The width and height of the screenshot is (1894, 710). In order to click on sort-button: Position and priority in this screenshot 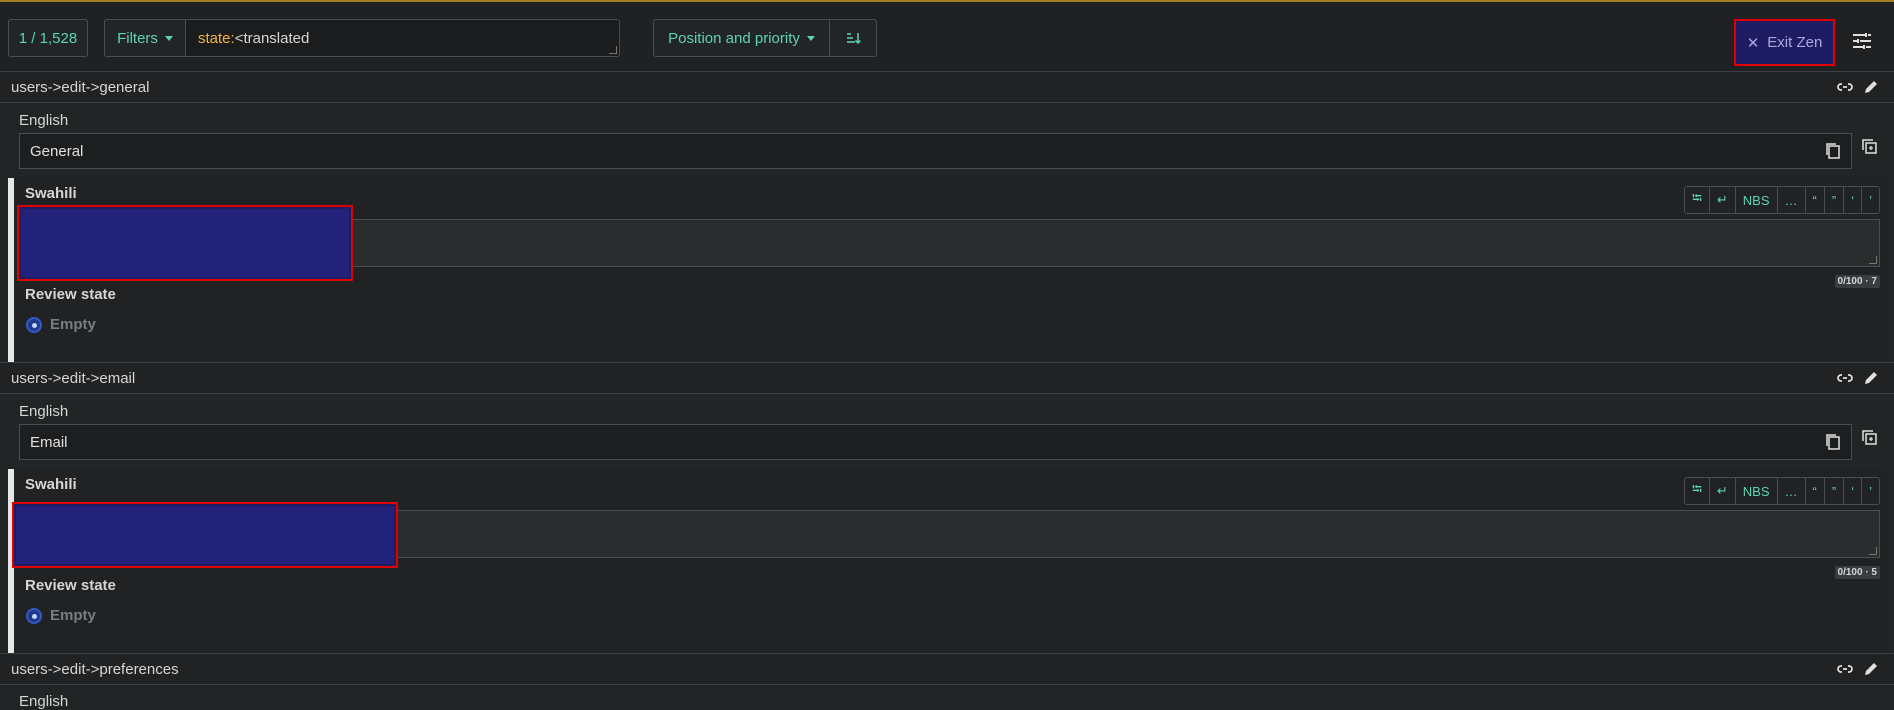, I will do `click(741, 38)`.